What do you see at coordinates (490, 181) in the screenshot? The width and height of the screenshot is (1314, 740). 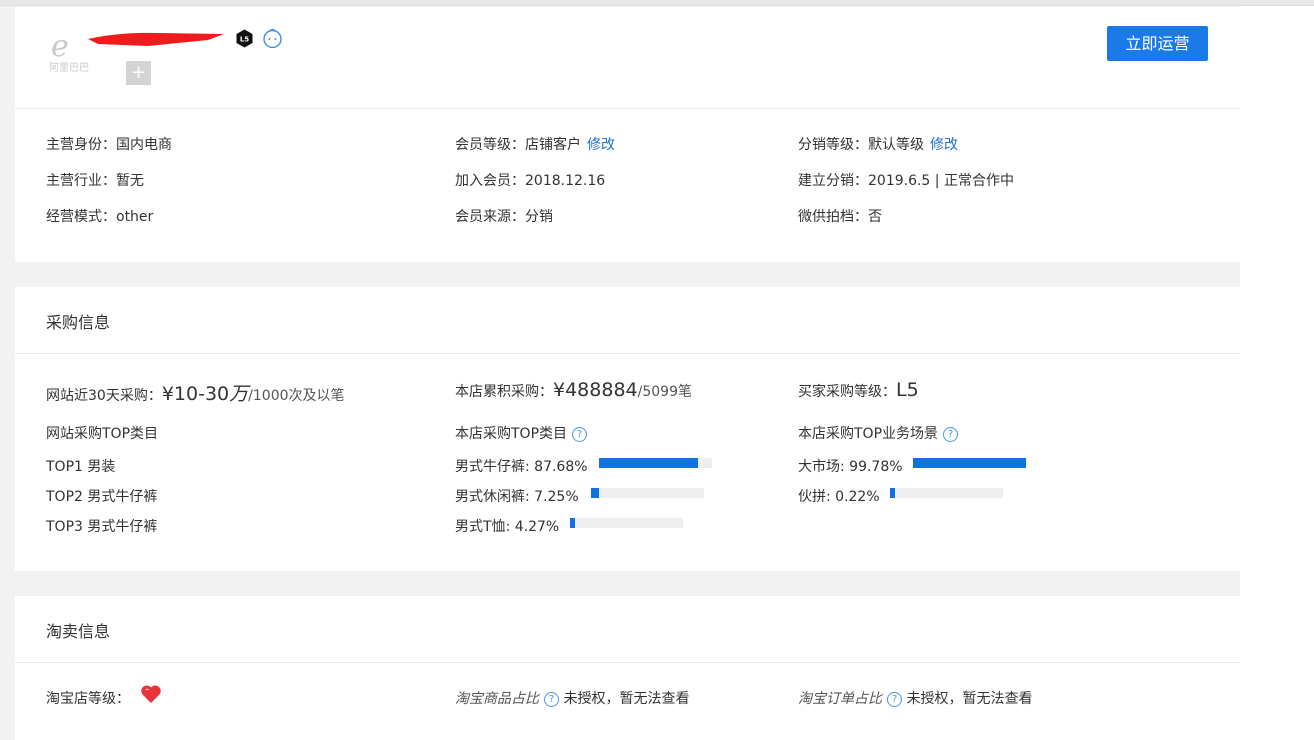 I see `join-label: 加入会员：` at bounding box center [490, 181].